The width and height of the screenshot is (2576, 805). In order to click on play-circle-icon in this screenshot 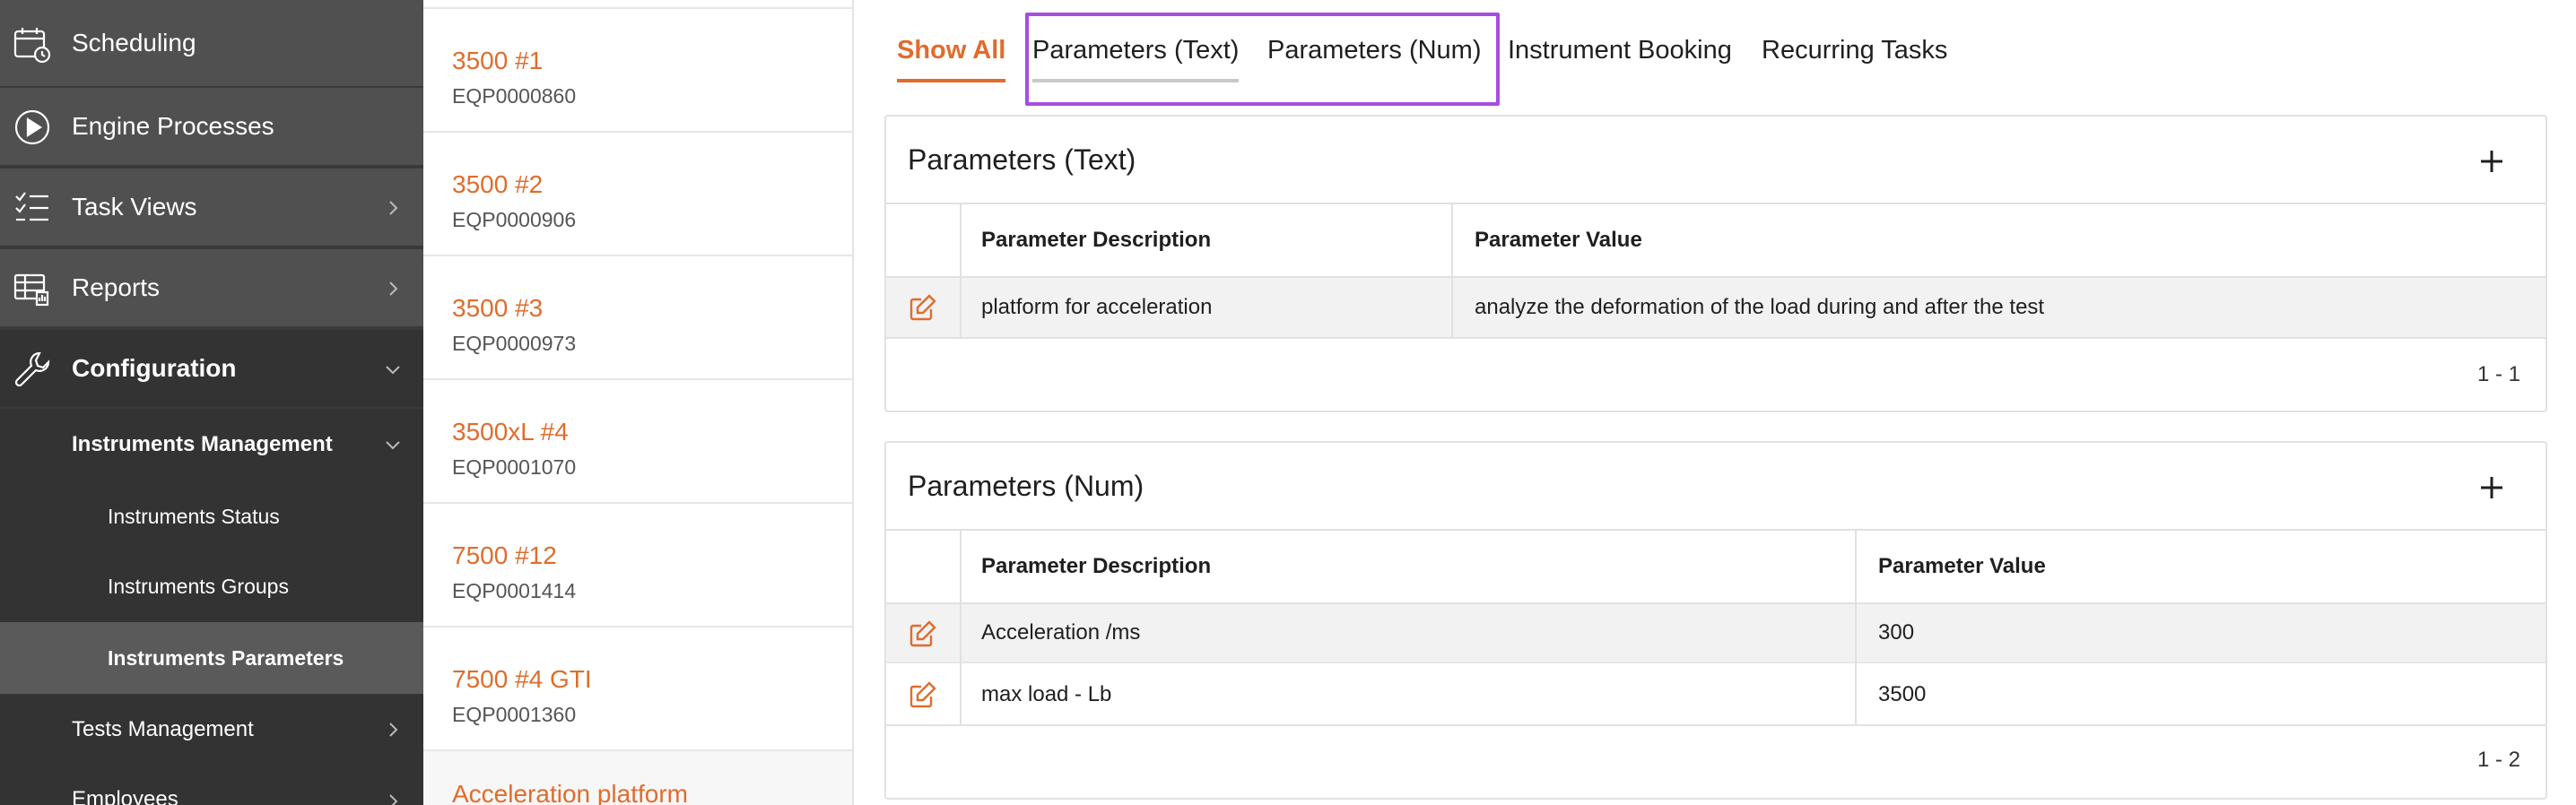, I will do `click(32, 128)`.